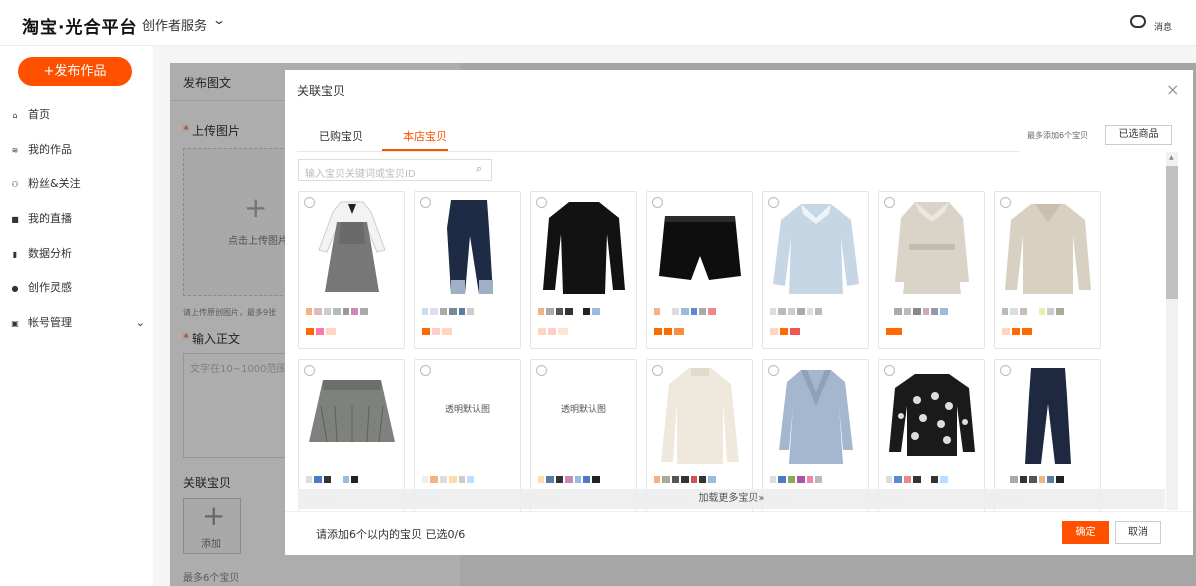  Describe the element at coordinates (1048, 416) in the screenshot. I see `dark-jeans-image` at that location.